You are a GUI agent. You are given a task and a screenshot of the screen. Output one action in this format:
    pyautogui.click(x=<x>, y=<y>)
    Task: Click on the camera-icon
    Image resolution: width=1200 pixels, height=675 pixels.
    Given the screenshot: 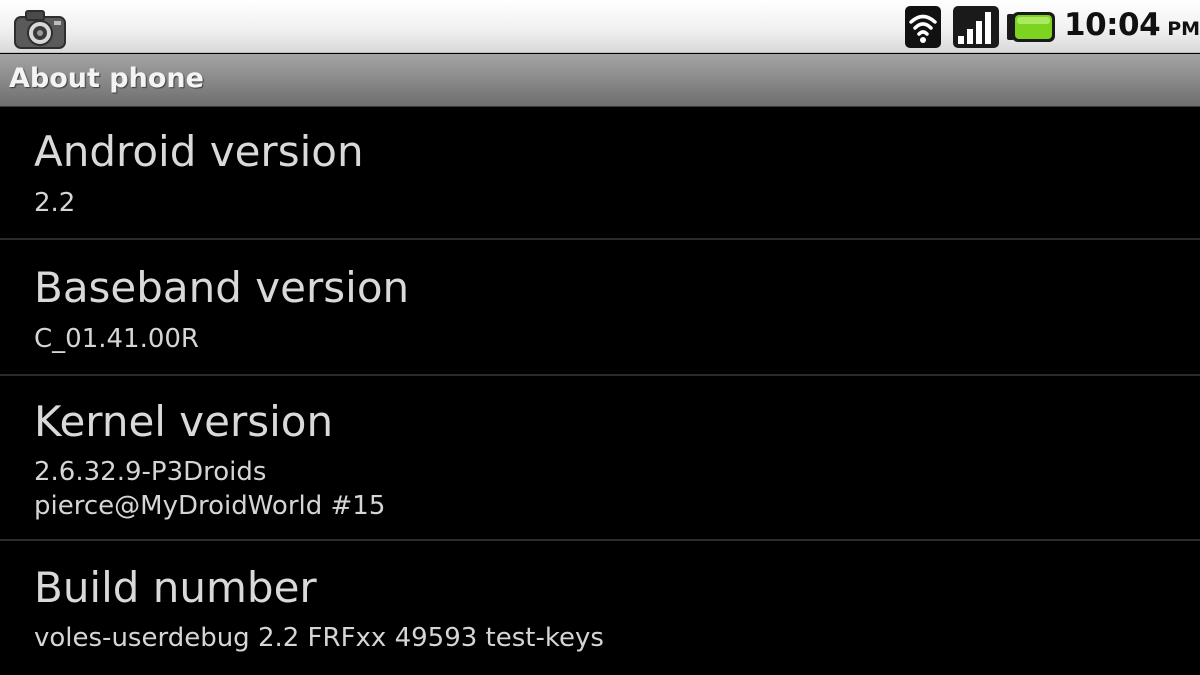 What is the action you would take?
    pyautogui.click(x=40, y=29)
    